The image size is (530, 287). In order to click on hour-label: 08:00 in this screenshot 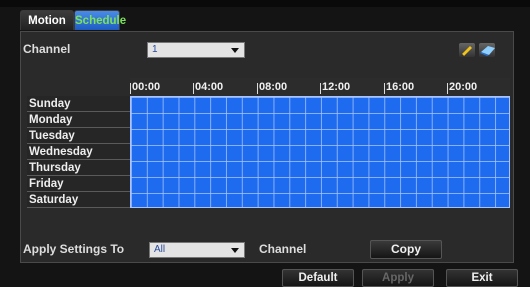, I will do `click(272, 87)`.